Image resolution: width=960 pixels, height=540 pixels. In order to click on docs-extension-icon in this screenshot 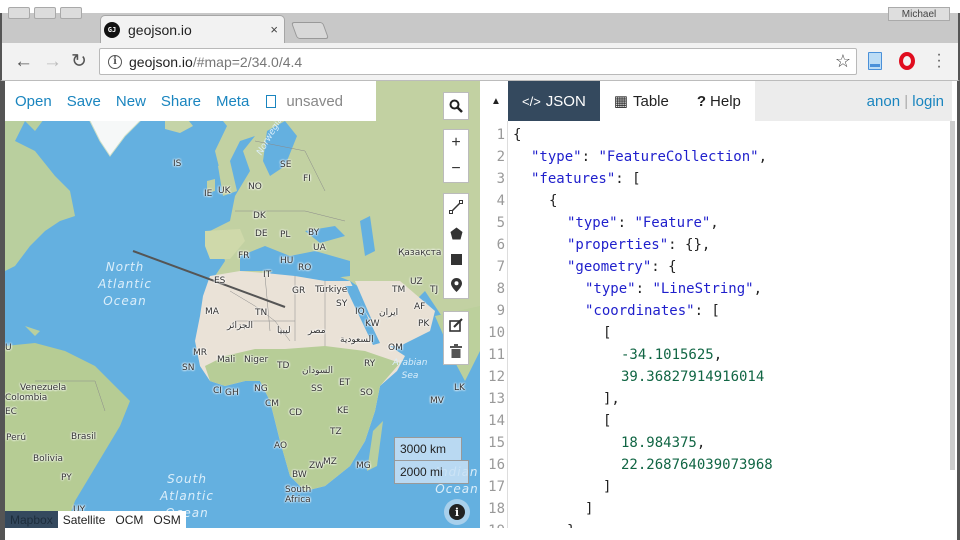, I will do `click(875, 61)`.